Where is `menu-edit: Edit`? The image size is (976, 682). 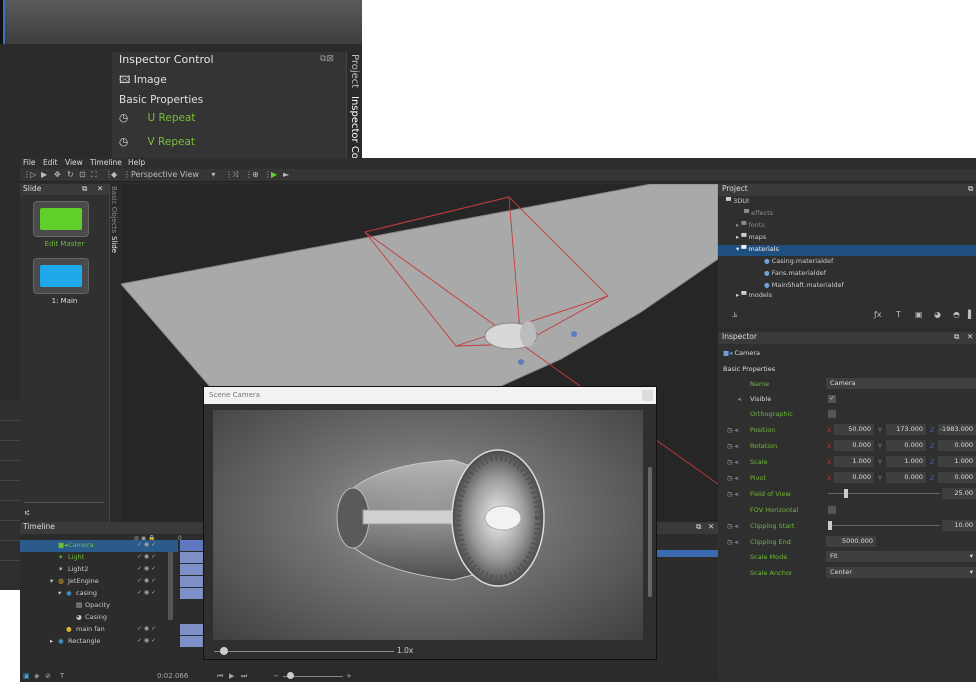
menu-edit: Edit is located at coordinates (50, 162).